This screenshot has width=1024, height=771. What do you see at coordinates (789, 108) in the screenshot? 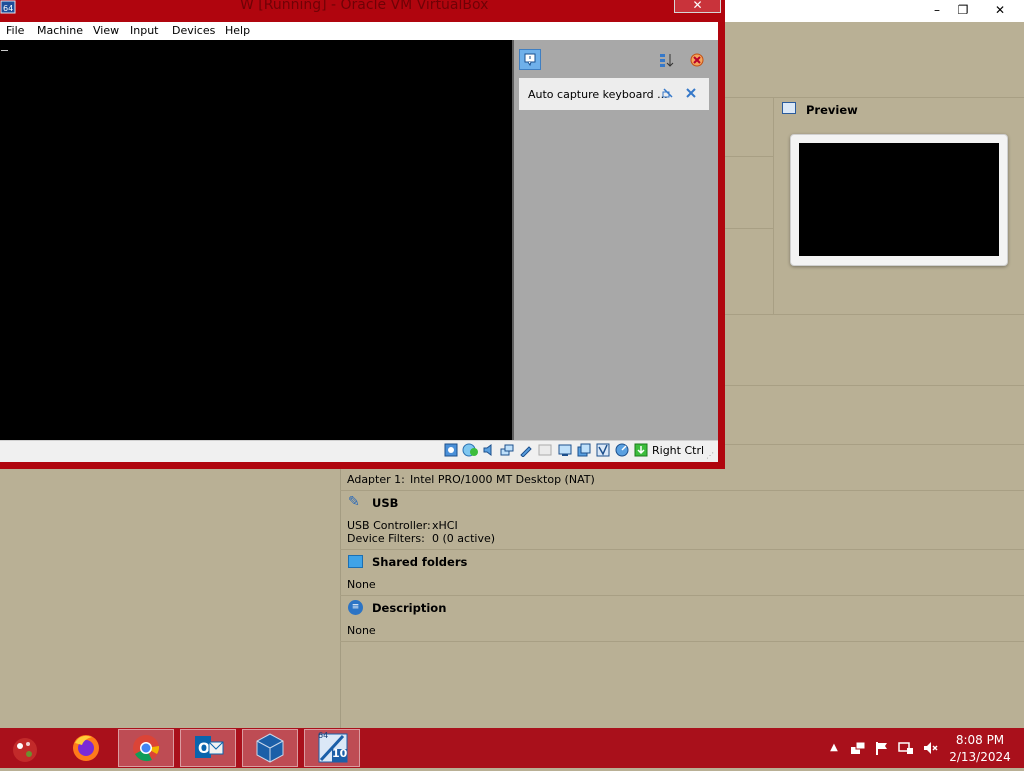
I see `monitor-icon` at bounding box center [789, 108].